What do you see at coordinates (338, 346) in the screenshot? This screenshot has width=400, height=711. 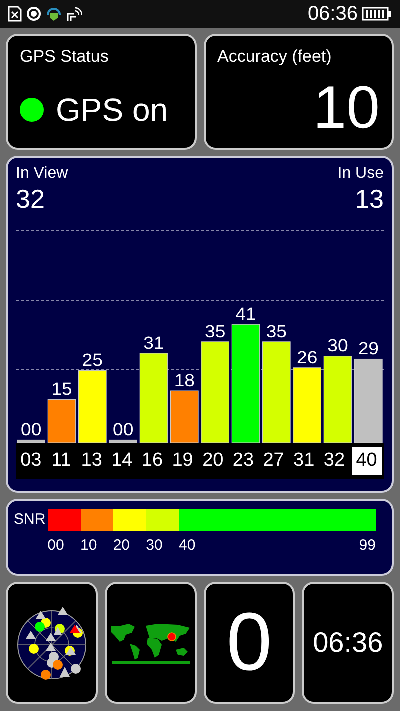 I see `bar-value: 30` at bounding box center [338, 346].